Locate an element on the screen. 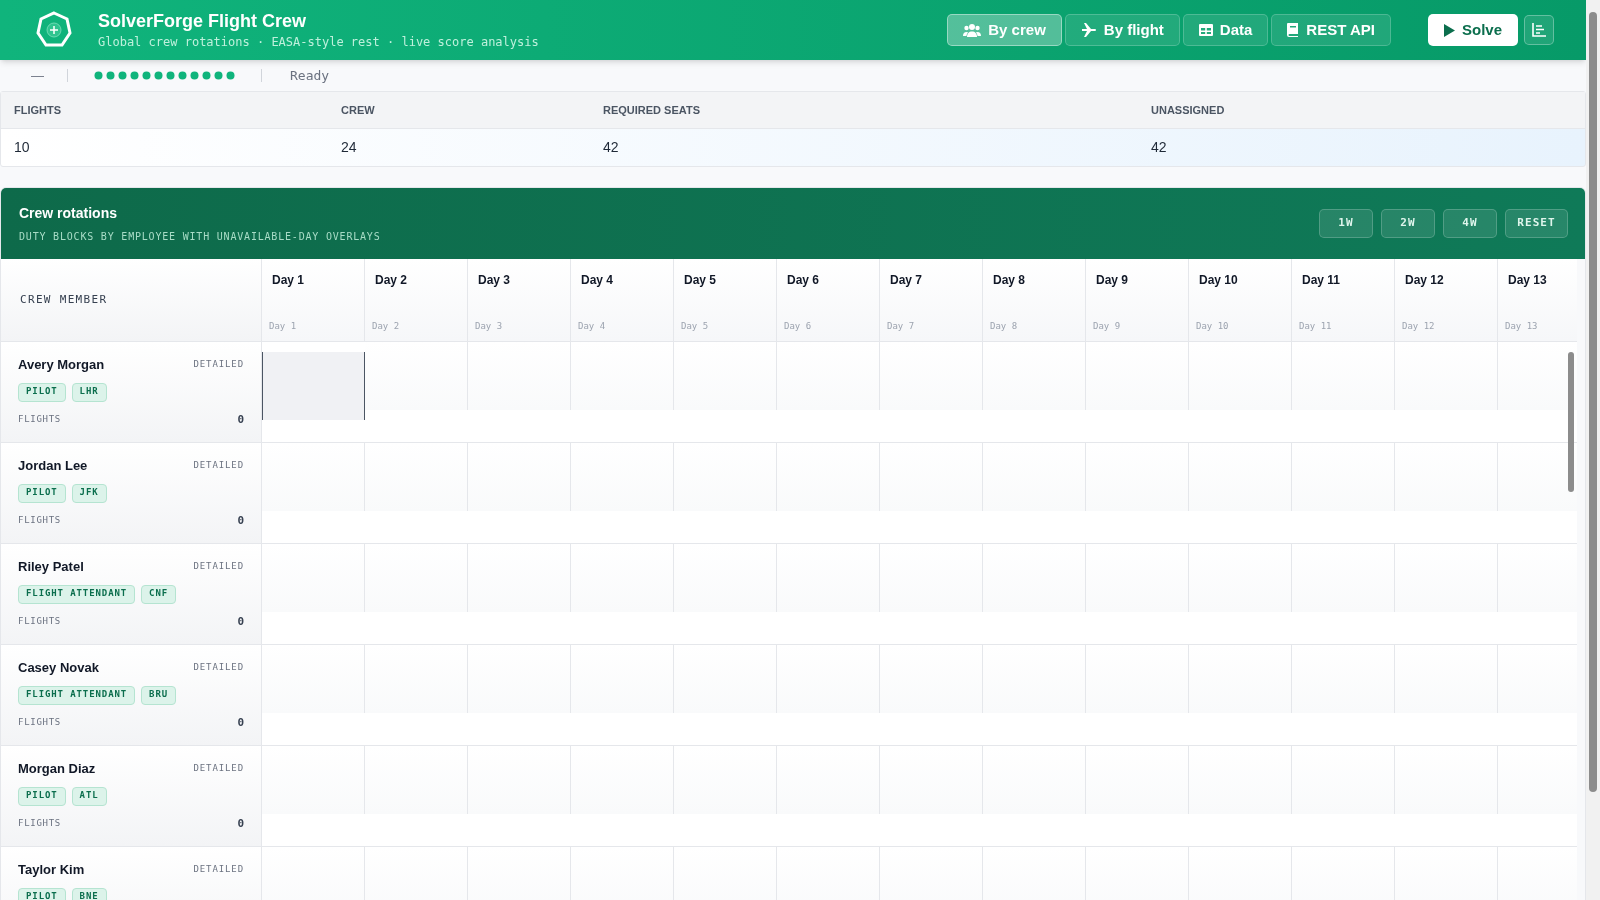  day-subheader: Day 8 is located at coordinates (1004, 326).